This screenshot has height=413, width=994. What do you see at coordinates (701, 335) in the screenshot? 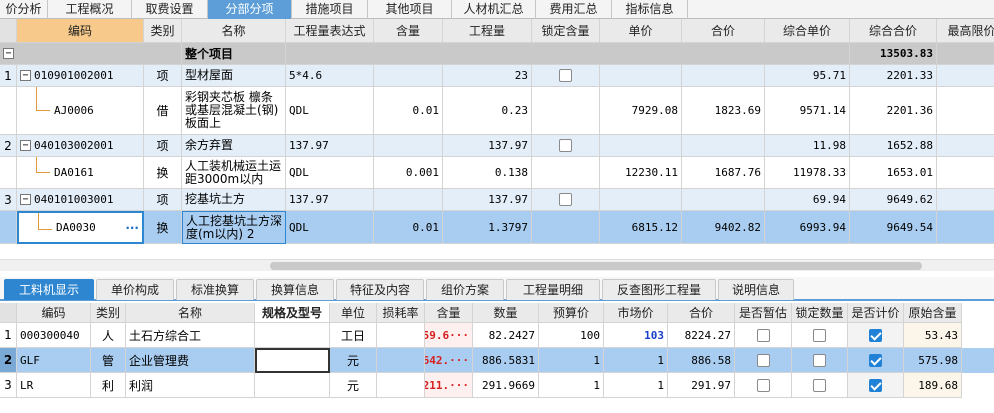
I see `lower-total-cell: 8224.27` at bounding box center [701, 335].